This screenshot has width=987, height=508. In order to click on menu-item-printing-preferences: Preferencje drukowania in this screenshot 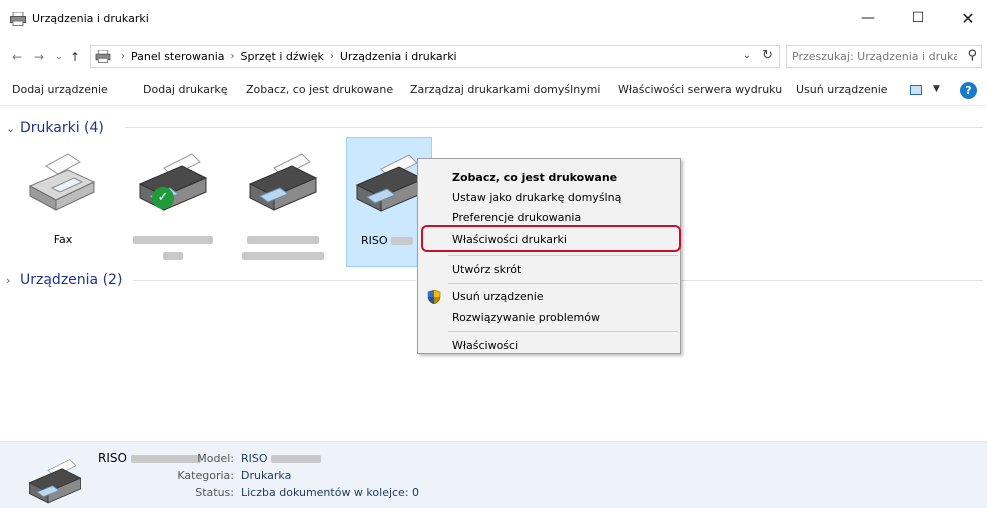, I will do `click(516, 217)`.